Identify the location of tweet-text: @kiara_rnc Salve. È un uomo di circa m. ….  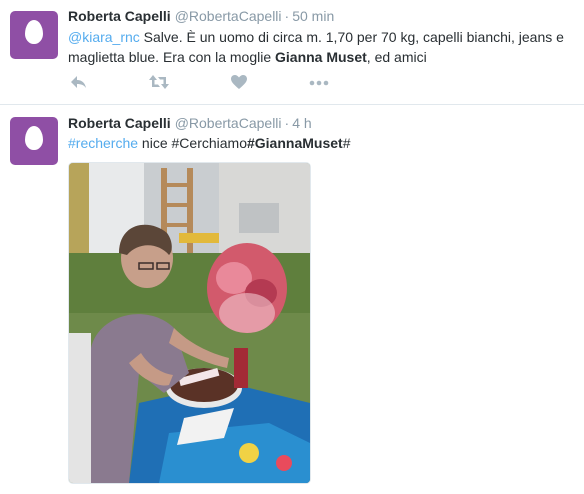
(323, 47).